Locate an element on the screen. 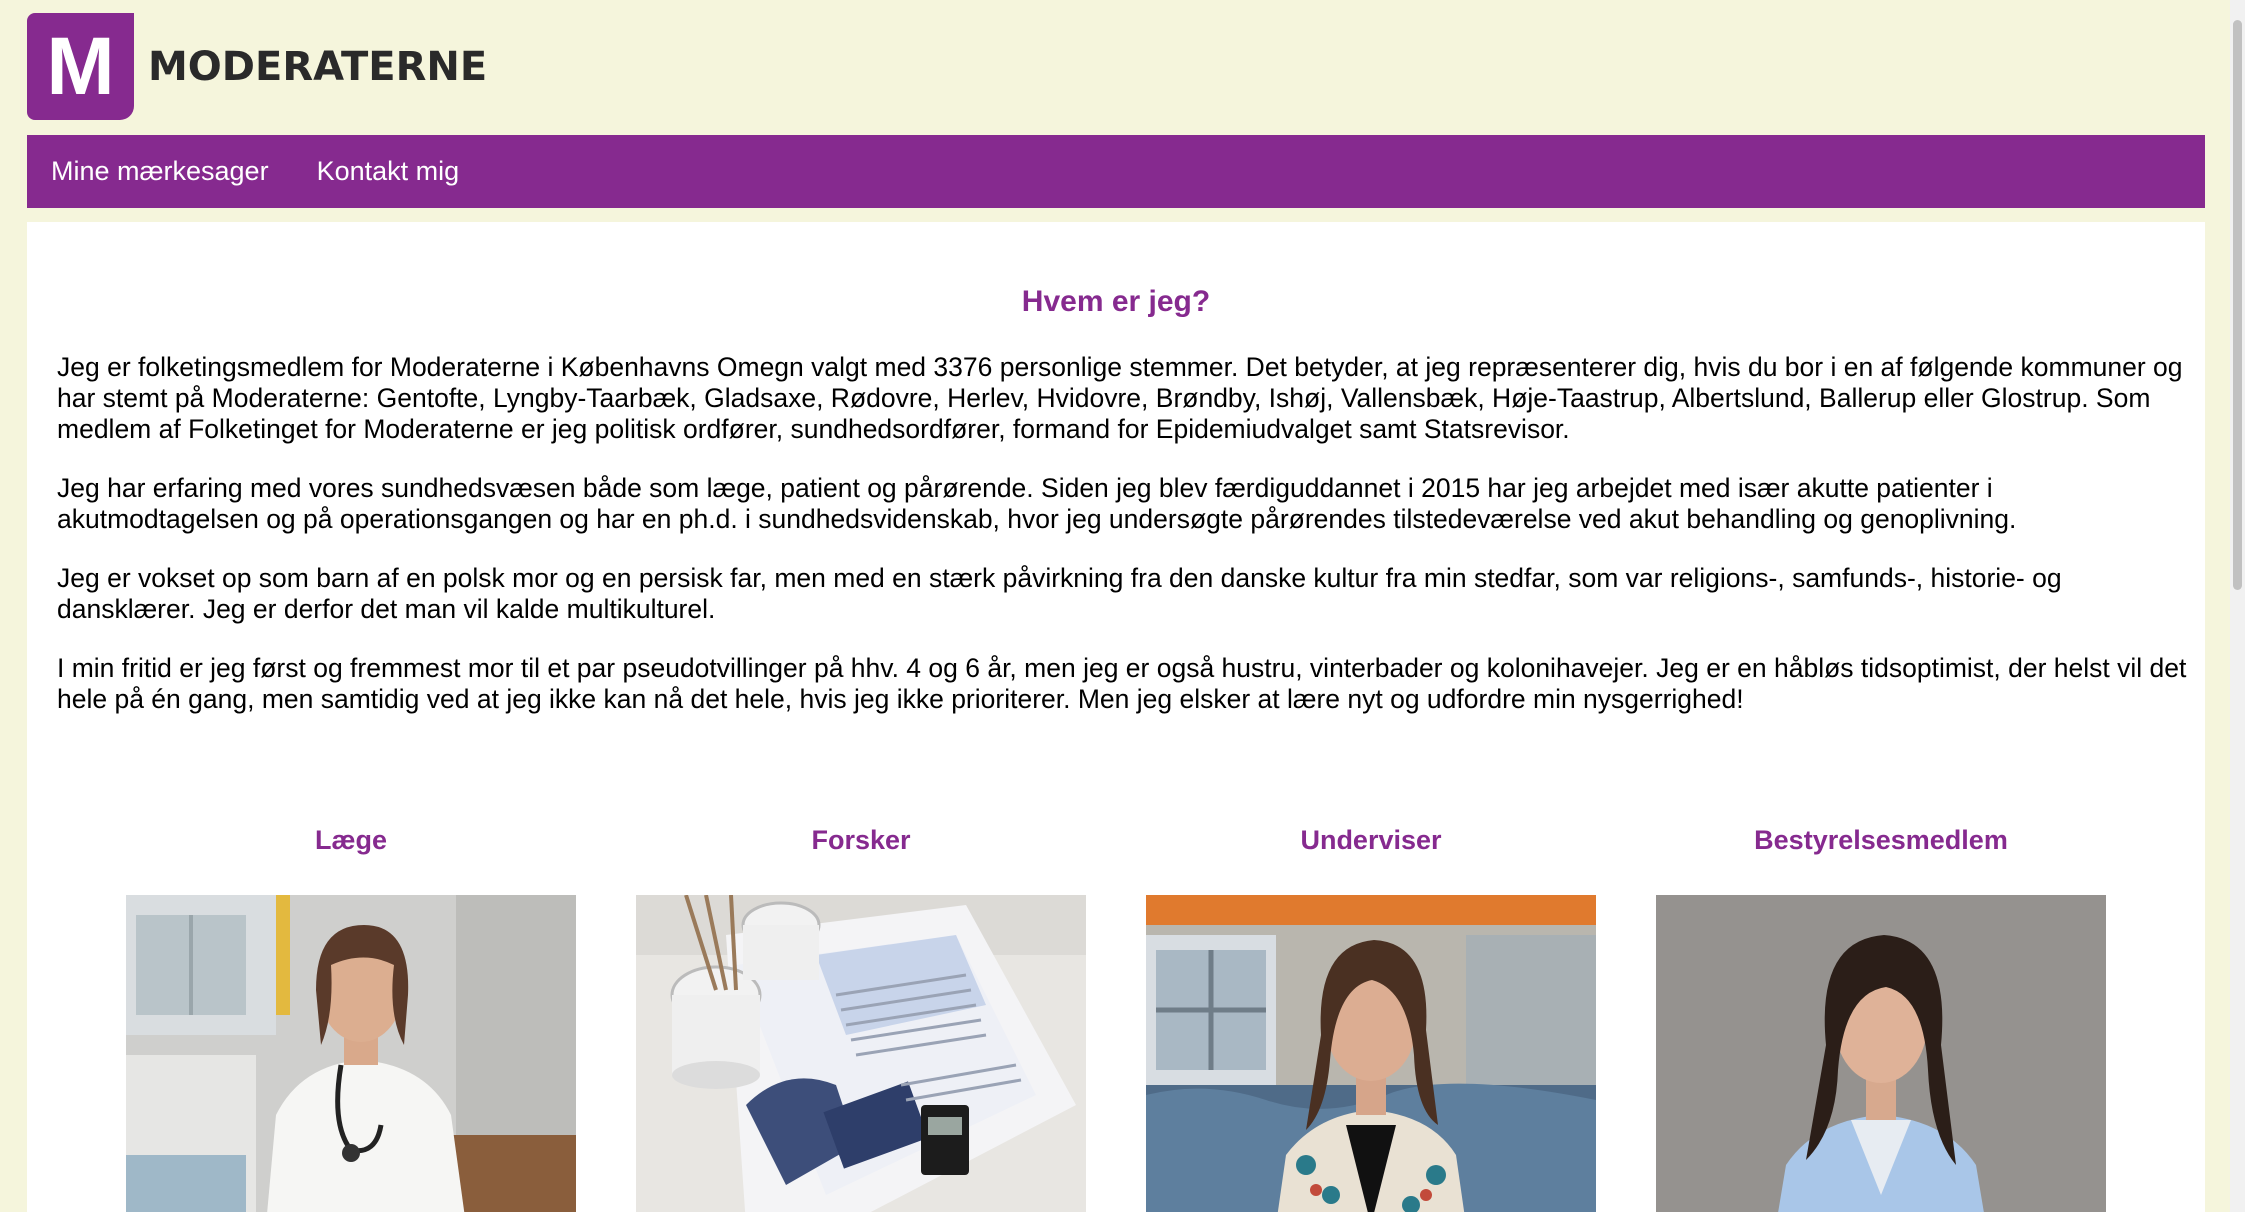 This screenshot has width=2245, height=1212. role-card-forsker: Forsker is located at coordinates (861, 1018).